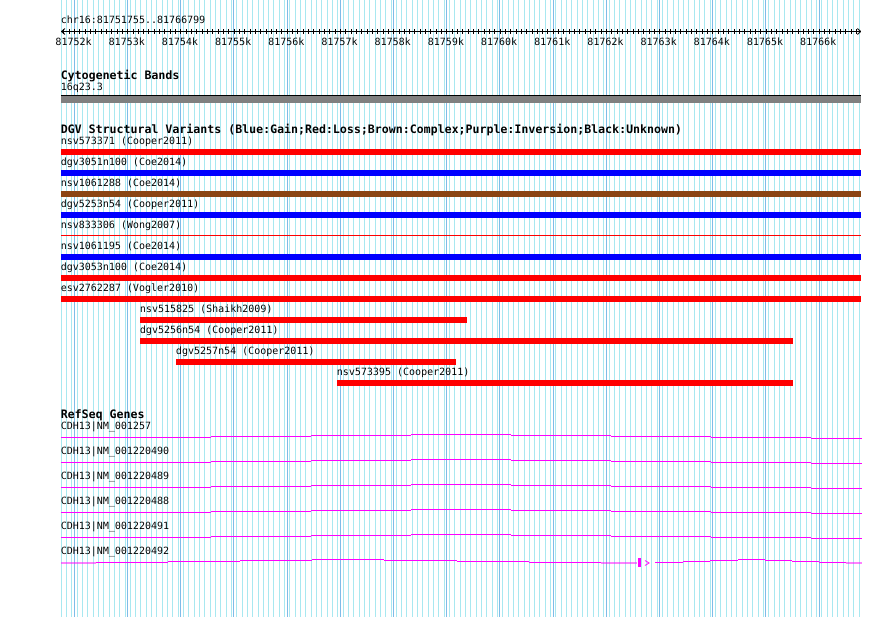 The image size is (890, 617). I want to click on variant-label: dgv3053n100 (Coe2014), so click(124, 268).